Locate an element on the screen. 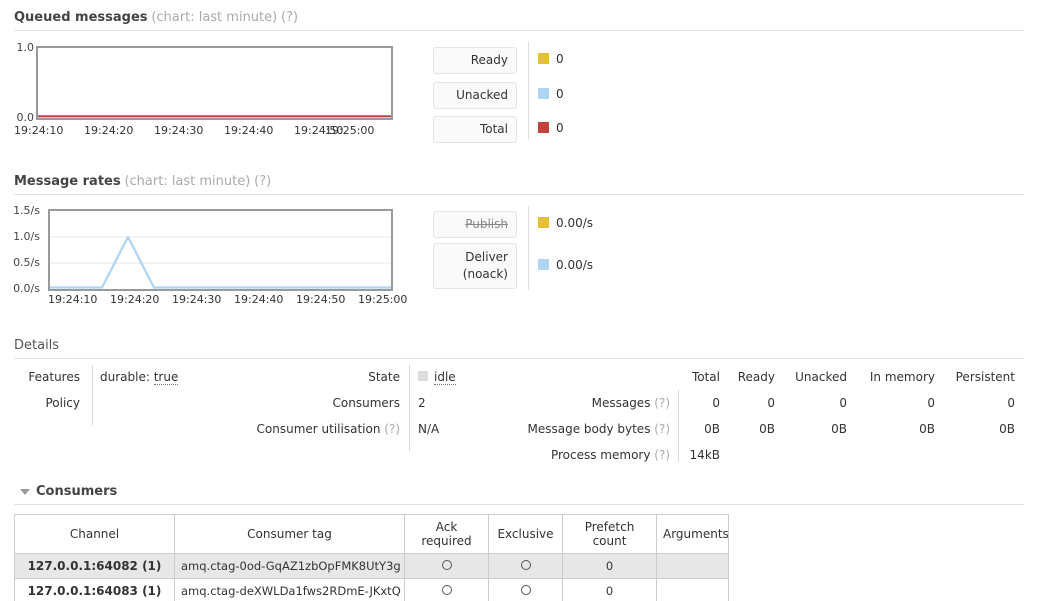 This screenshot has width=1038, height=601. swatch-unacked-icon is located at coordinates (543, 93).